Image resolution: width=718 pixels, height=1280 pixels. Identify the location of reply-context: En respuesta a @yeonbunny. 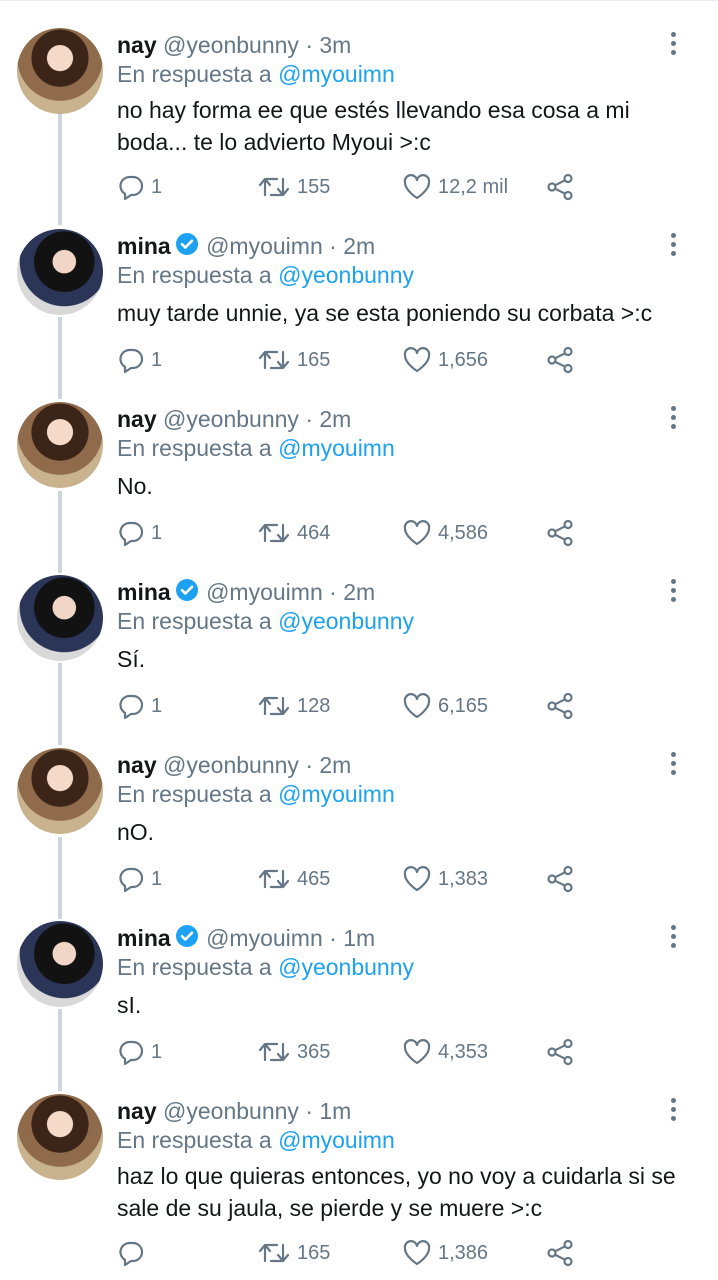
(265, 275).